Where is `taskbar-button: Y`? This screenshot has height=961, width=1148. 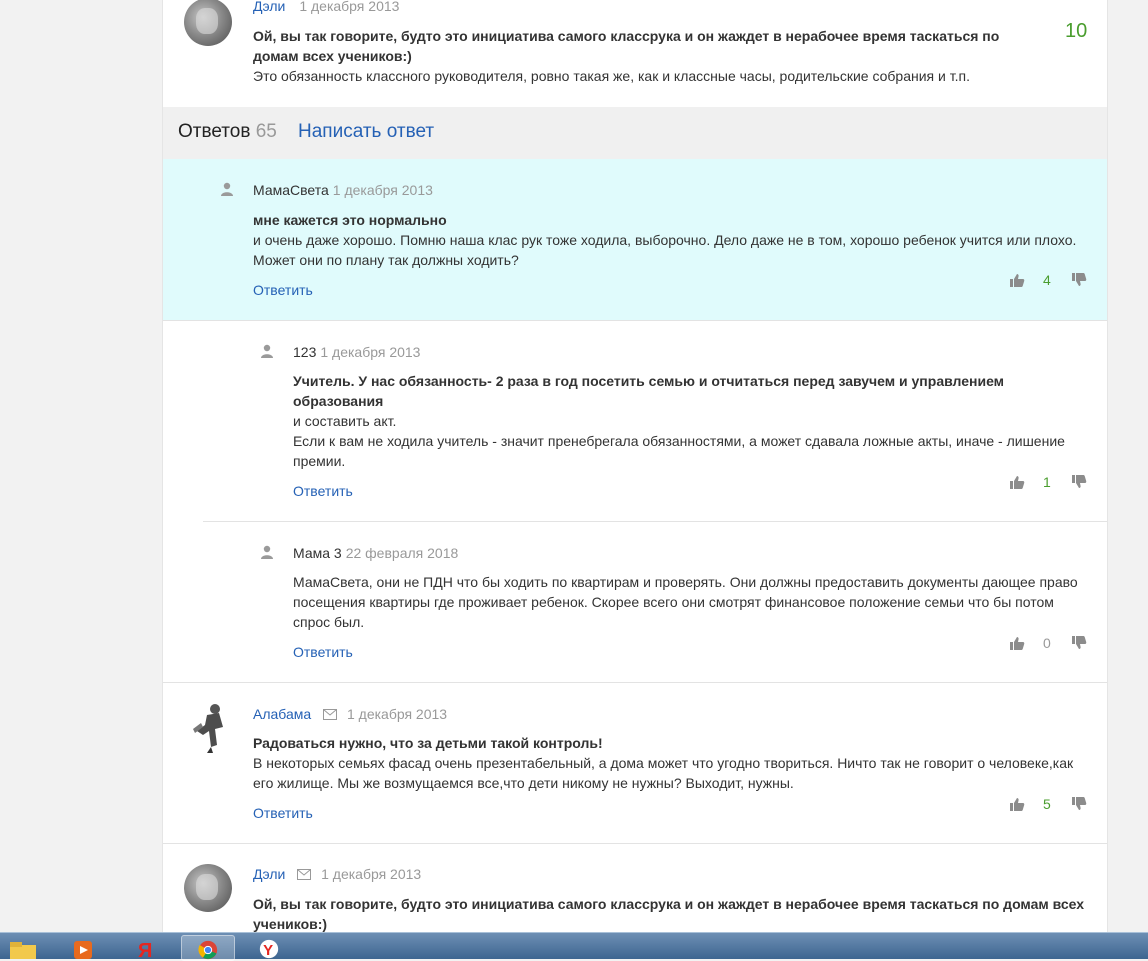 taskbar-button: Y is located at coordinates (270, 947).